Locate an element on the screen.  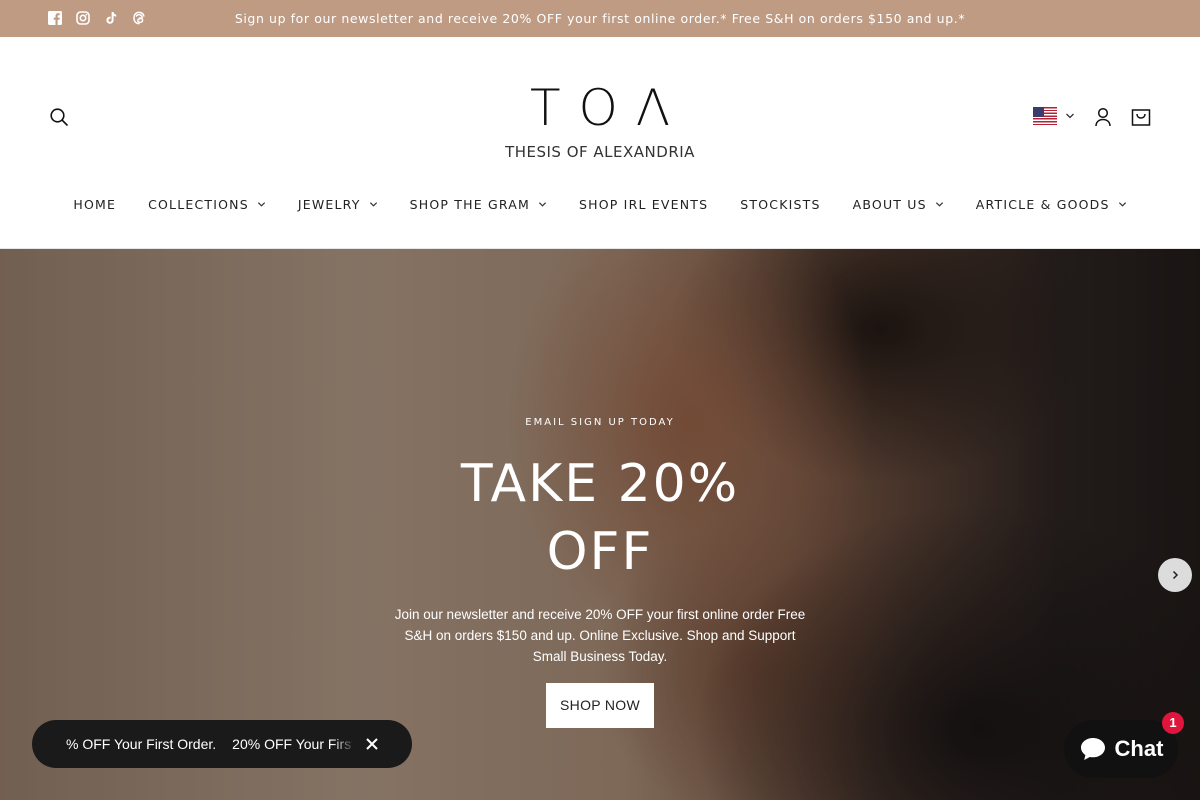
close-icon is located at coordinates (372, 744).